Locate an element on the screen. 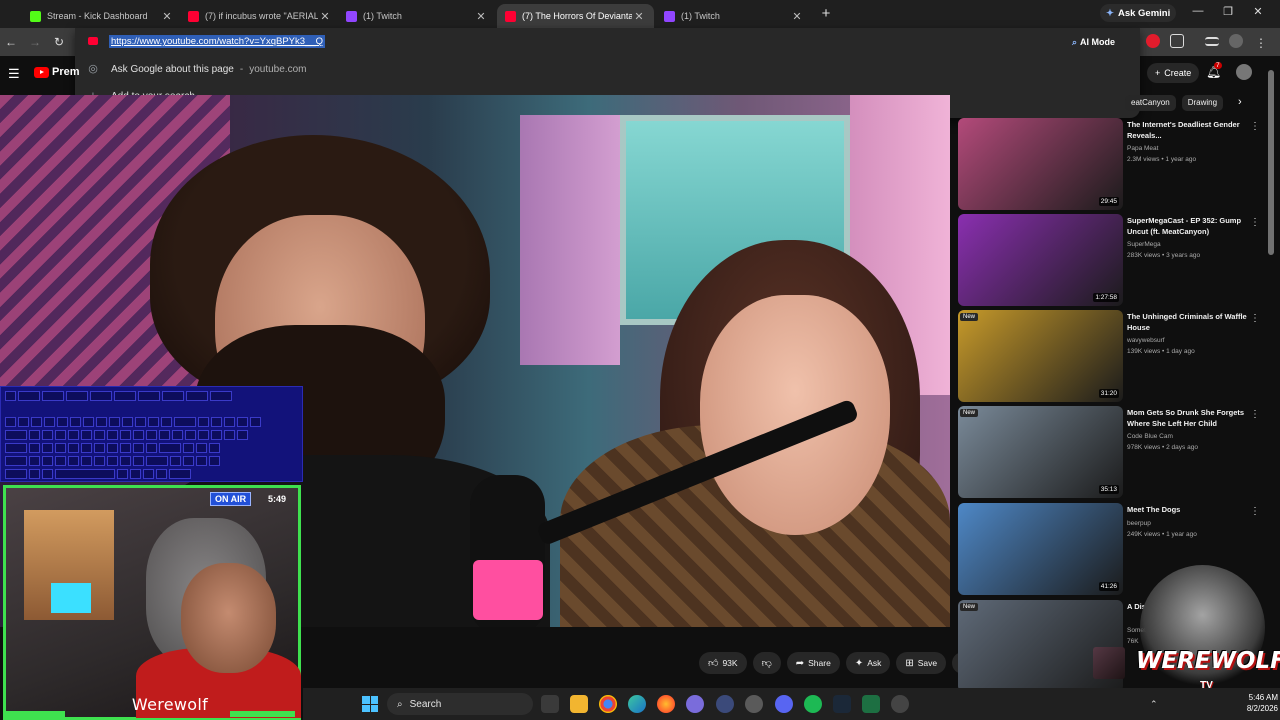  on-air-badge: ON AIR is located at coordinates (231, 499).